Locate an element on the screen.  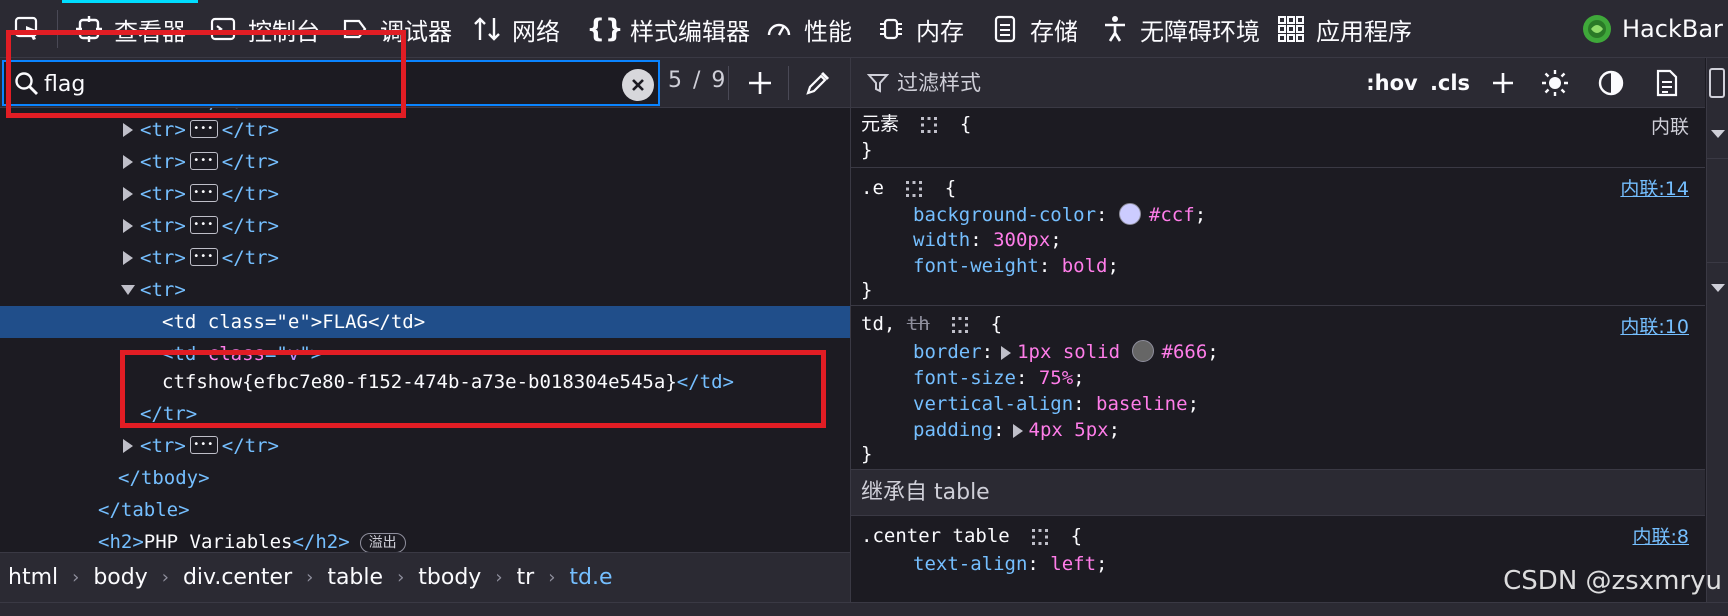
memory-icon is located at coordinates (891, 29).